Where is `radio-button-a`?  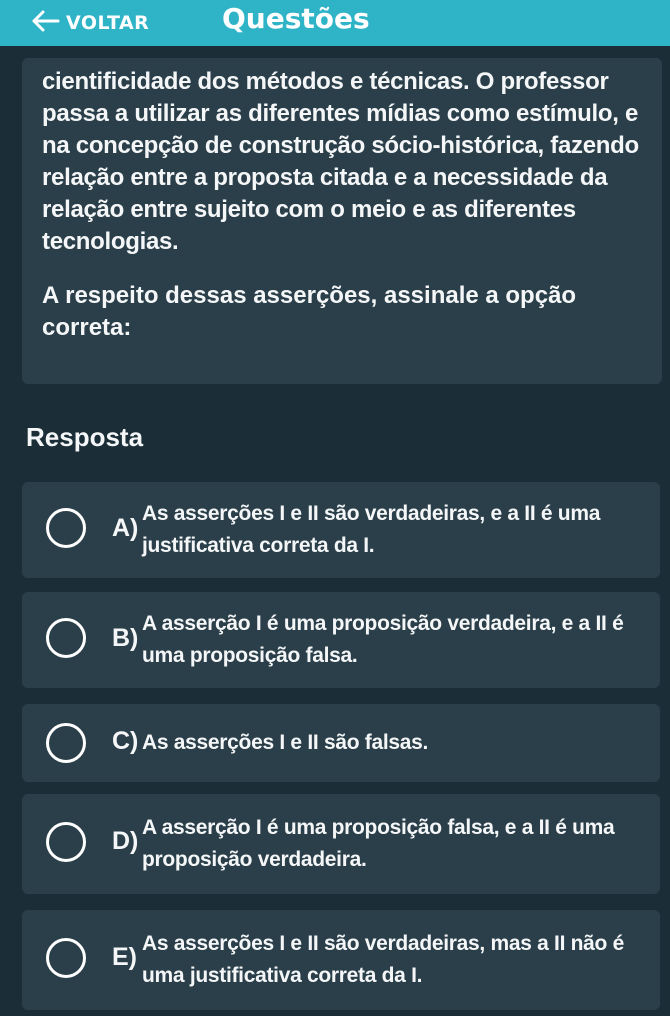
radio-button-a is located at coordinates (66, 528).